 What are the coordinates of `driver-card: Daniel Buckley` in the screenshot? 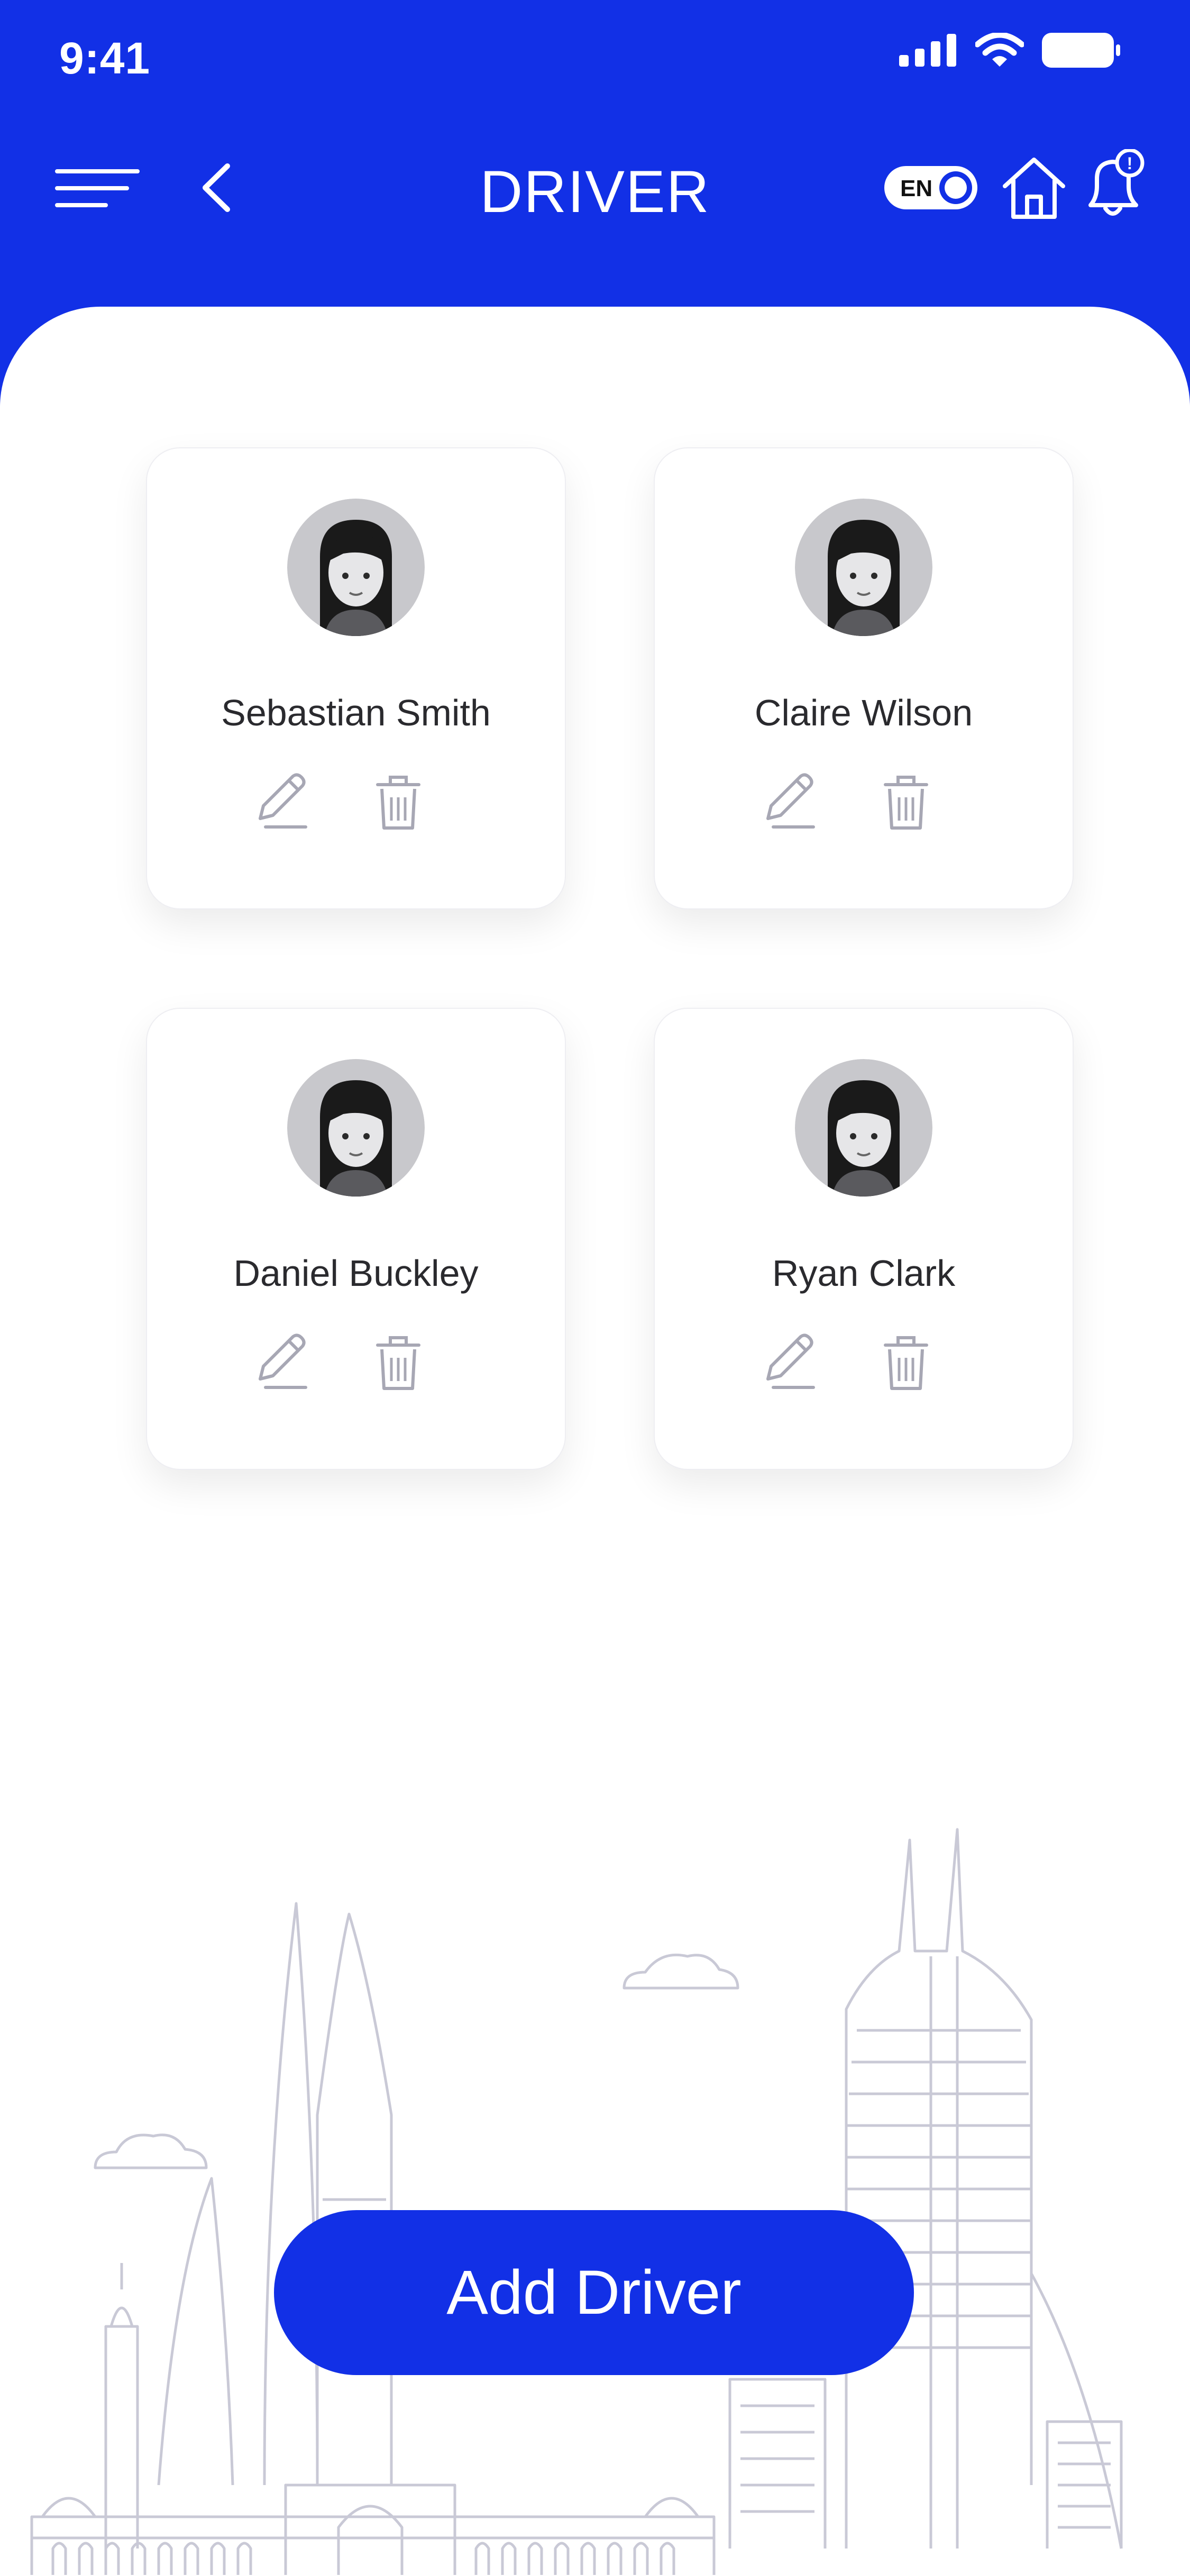 It's located at (356, 1239).